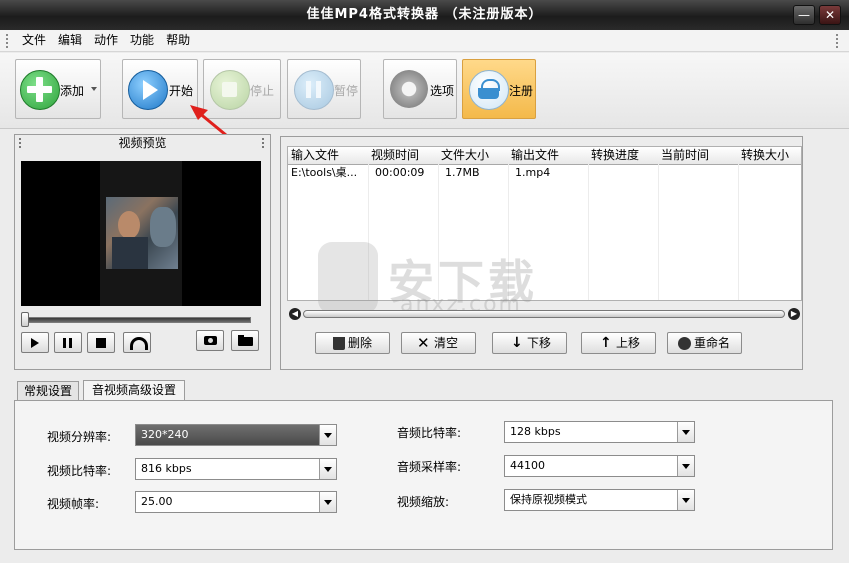 This screenshot has width=849, height=563. I want to click on menu-function: 功能, so click(142, 40).